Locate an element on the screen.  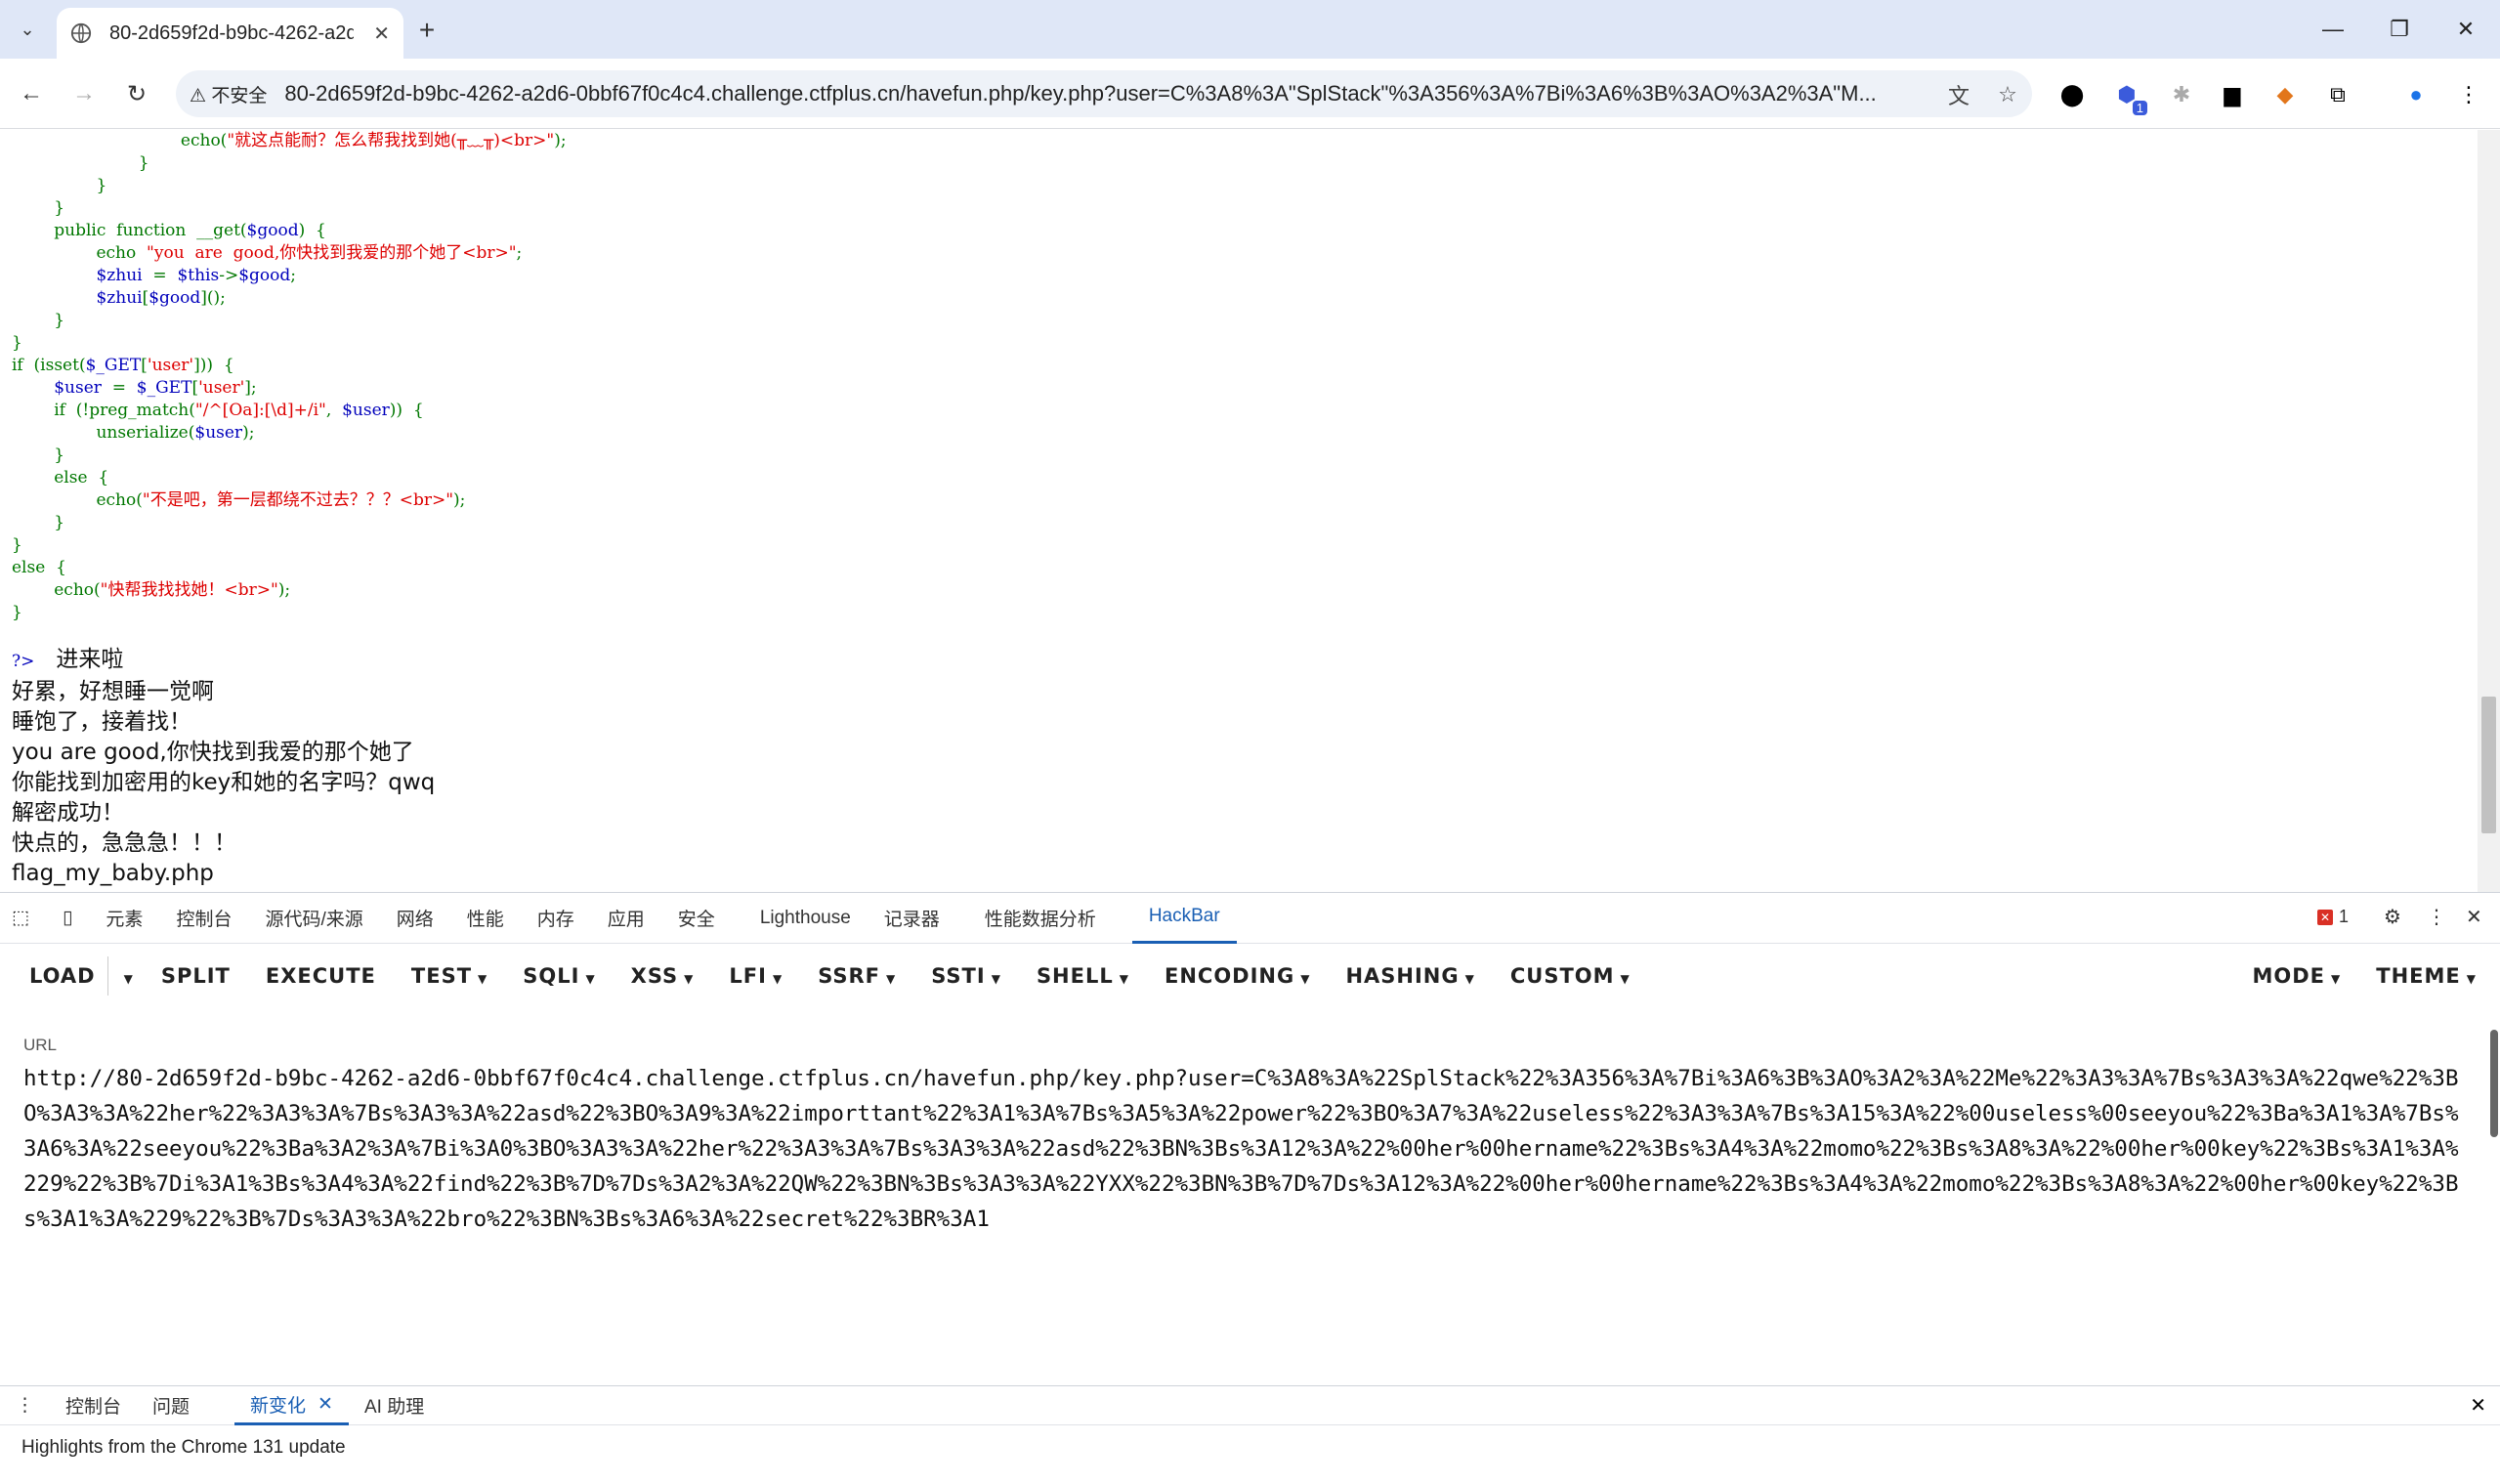
forward-button: → is located at coordinates (84, 93).